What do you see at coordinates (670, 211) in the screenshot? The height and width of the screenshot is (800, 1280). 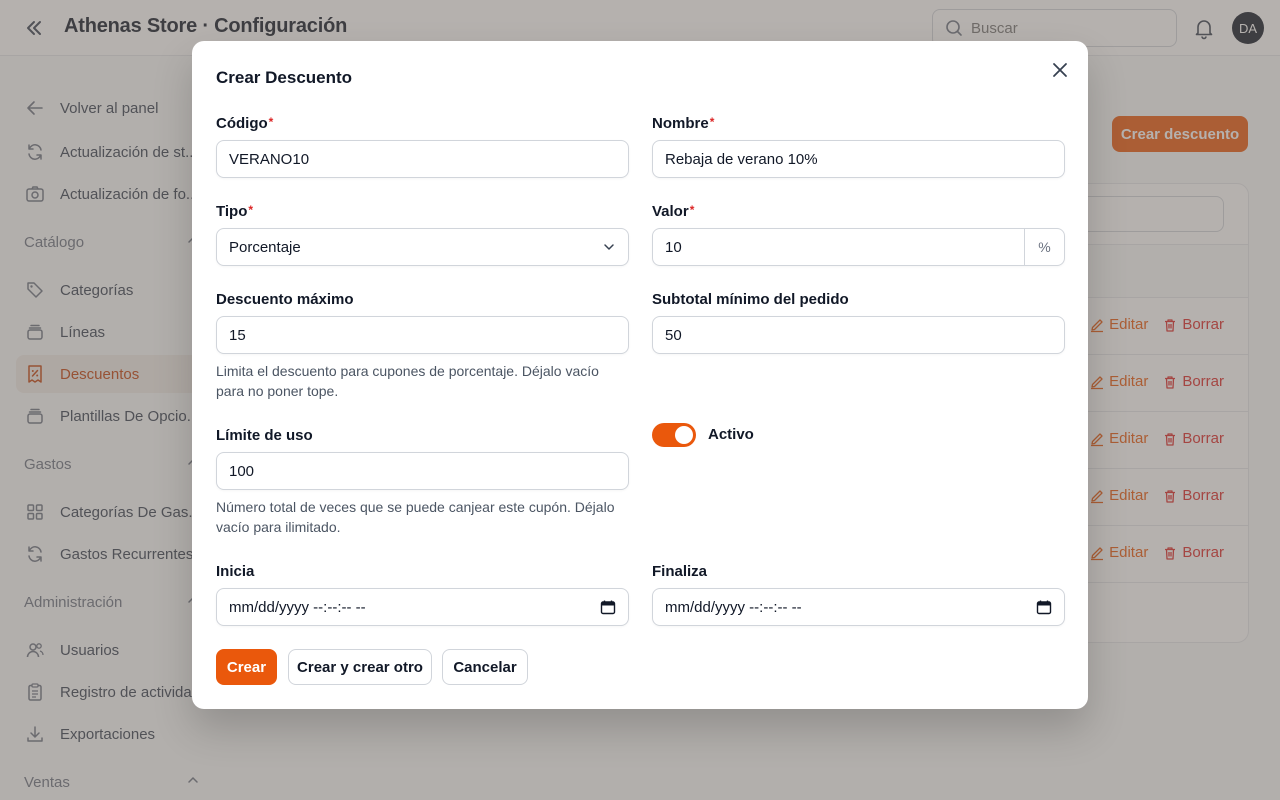 I see `valor-label-text: Valor` at bounding box center [670, 211].